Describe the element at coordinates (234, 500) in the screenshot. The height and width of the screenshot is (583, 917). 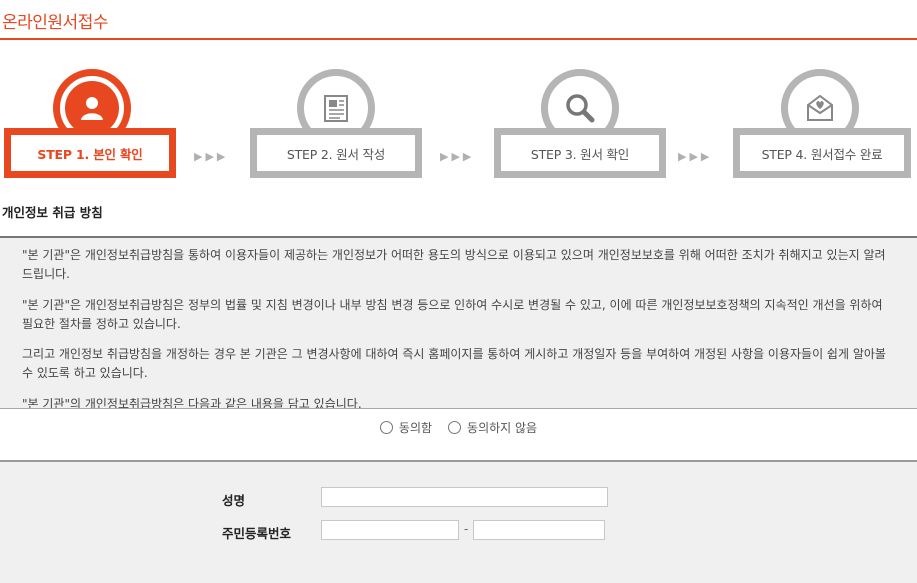
I see `name-label: 성명` at that location.